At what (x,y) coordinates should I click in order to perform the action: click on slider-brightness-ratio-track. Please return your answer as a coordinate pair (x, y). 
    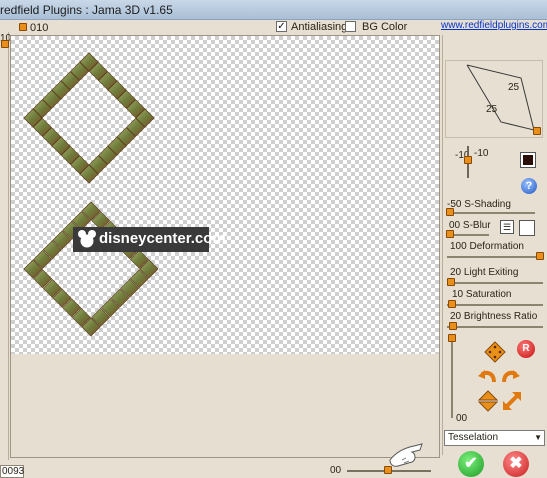
    Looking at the image, I should click on (495, 327).